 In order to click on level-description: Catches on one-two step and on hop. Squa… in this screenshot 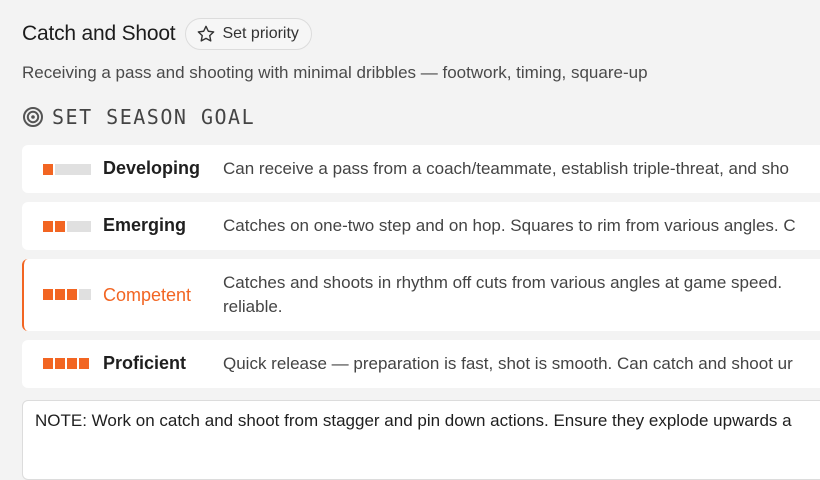, I will do `click(509, 225)`.